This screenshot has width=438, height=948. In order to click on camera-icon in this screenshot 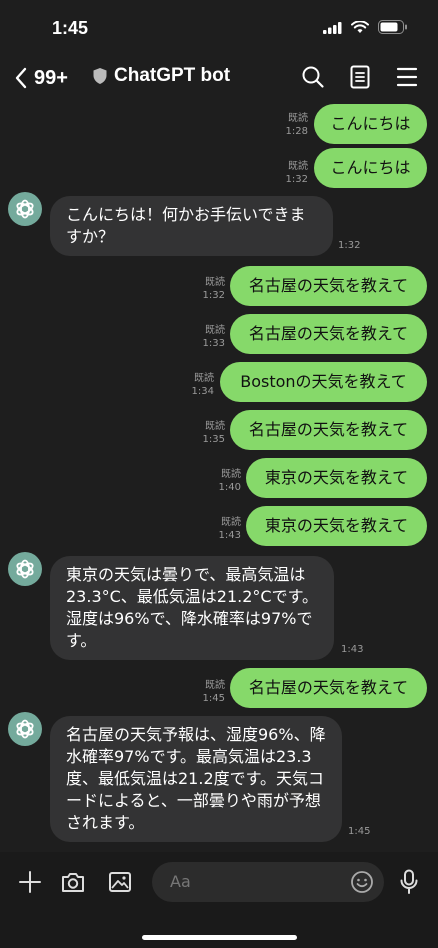, I will do `click(73, 882)`.